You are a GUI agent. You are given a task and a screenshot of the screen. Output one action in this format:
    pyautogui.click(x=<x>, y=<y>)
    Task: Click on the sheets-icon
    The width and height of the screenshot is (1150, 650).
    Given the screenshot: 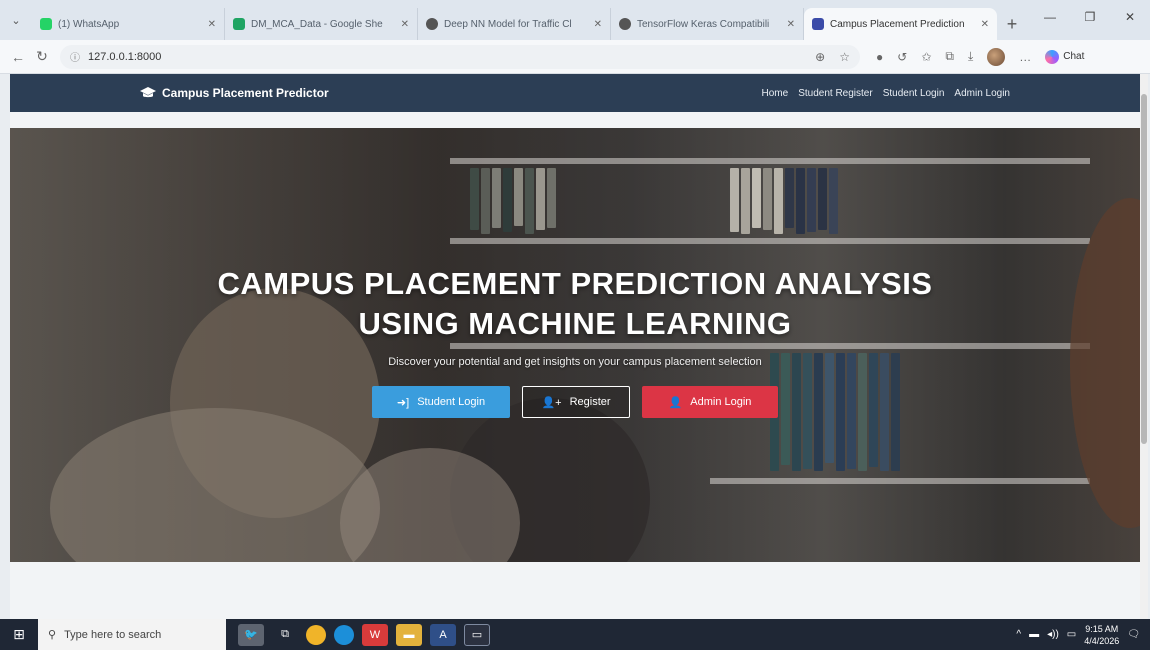 What is the action you would take?
    pyautogui.click(x=239, y=24)
    